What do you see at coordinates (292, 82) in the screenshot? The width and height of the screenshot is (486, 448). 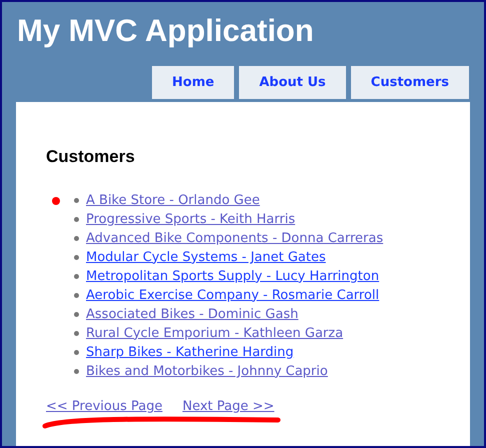 I see `nav-tab: About Us` at bounding box center [292, 82].